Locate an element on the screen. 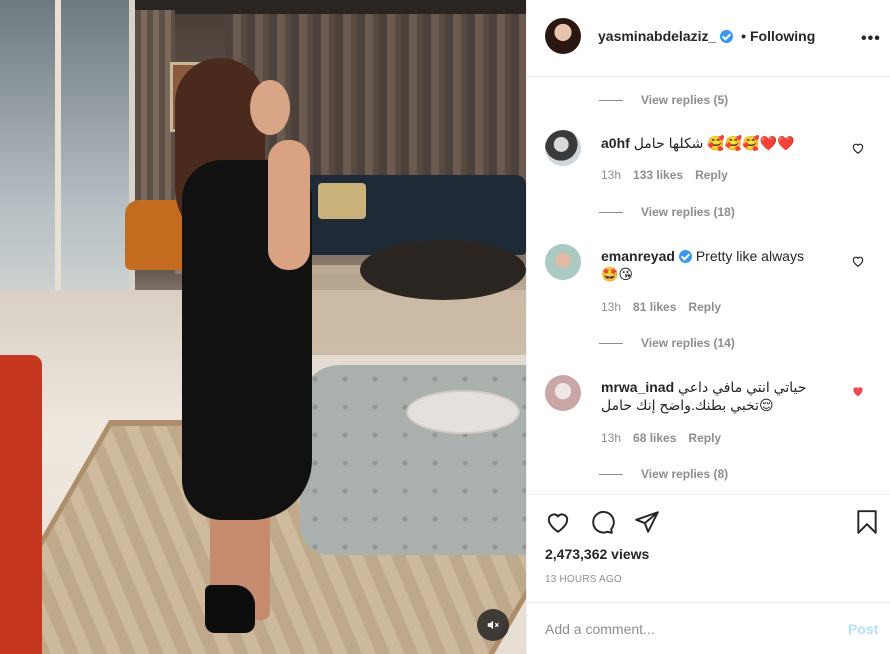 The width and height of the screenshot is (890, 654). commenter-username: emanreyad is located at coordinates (638, 256).